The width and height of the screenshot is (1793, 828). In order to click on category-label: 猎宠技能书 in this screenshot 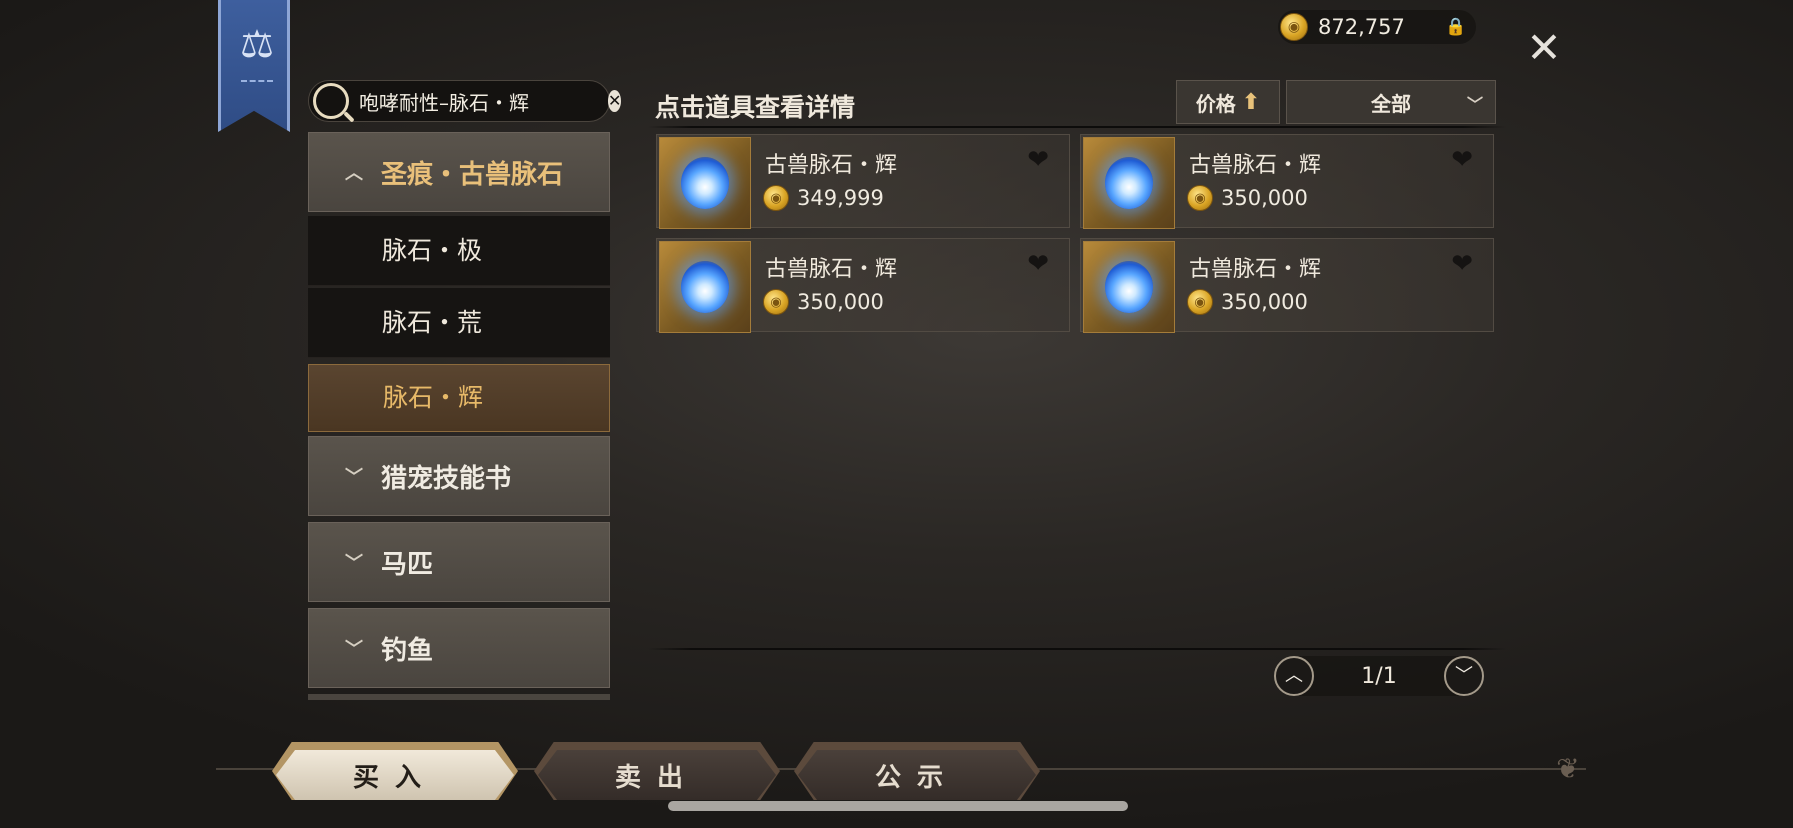, I will do `click(446, 478)`.